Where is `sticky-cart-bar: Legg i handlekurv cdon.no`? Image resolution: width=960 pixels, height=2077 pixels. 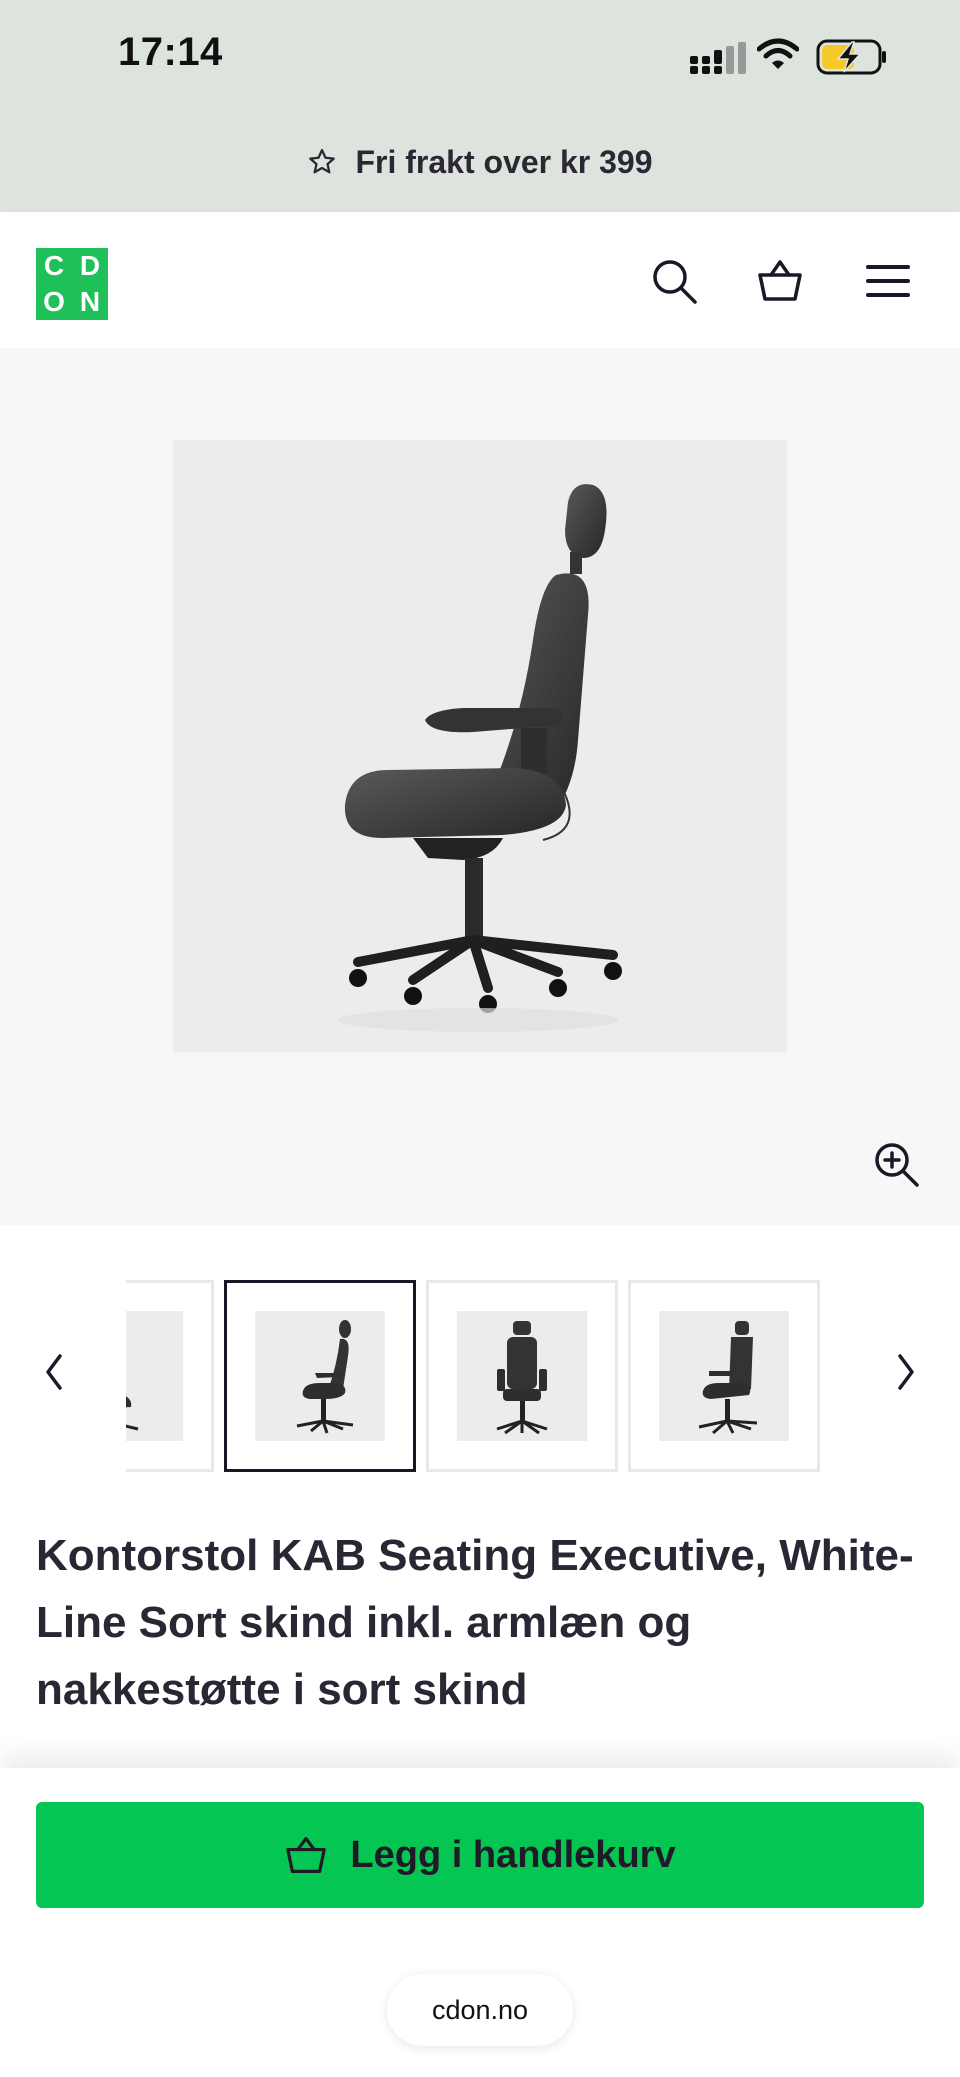
sticky-cart-bar: Legg i handlekurv cdon.no is located at coordinates (480, 1922).